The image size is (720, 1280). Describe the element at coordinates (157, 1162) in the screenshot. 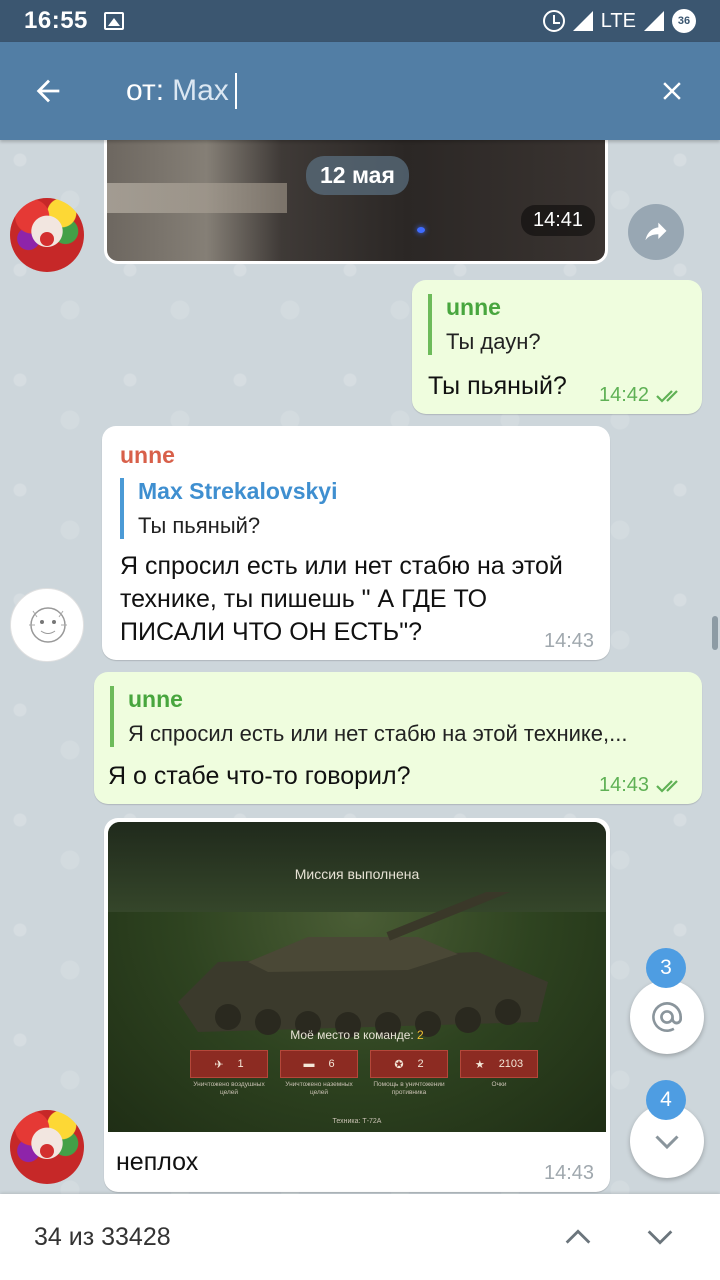

I see `photo-caption: неплох` at that location.